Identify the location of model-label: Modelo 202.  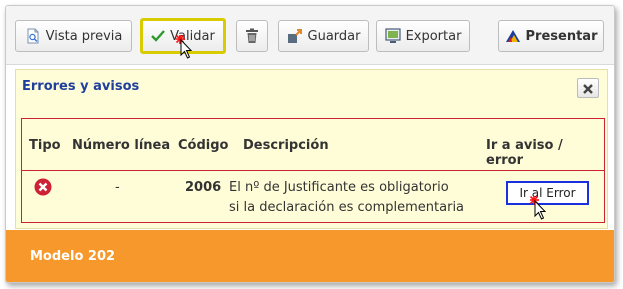
(73, 256).